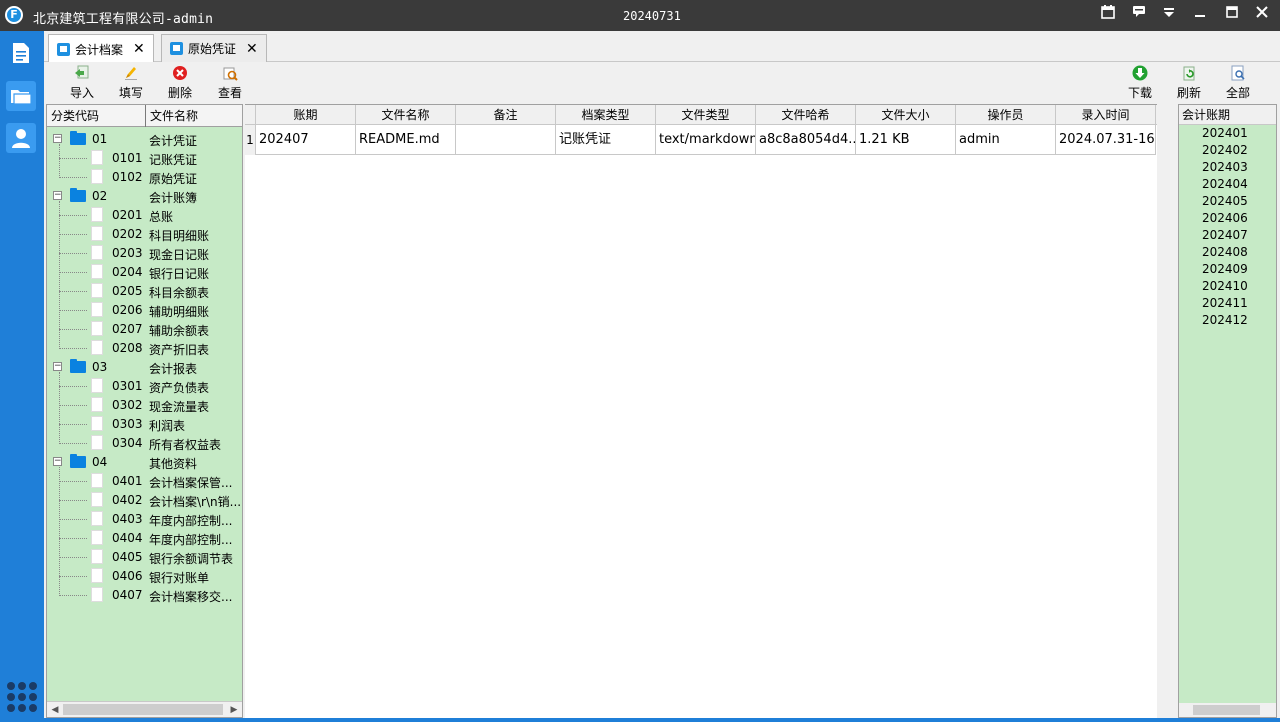 The width and height of the screenshot is (1280, 722). Describe the element at coordinates (144, 253) in the screenshot. I see `tree-item-row: 0203 现金日记账` at that location.